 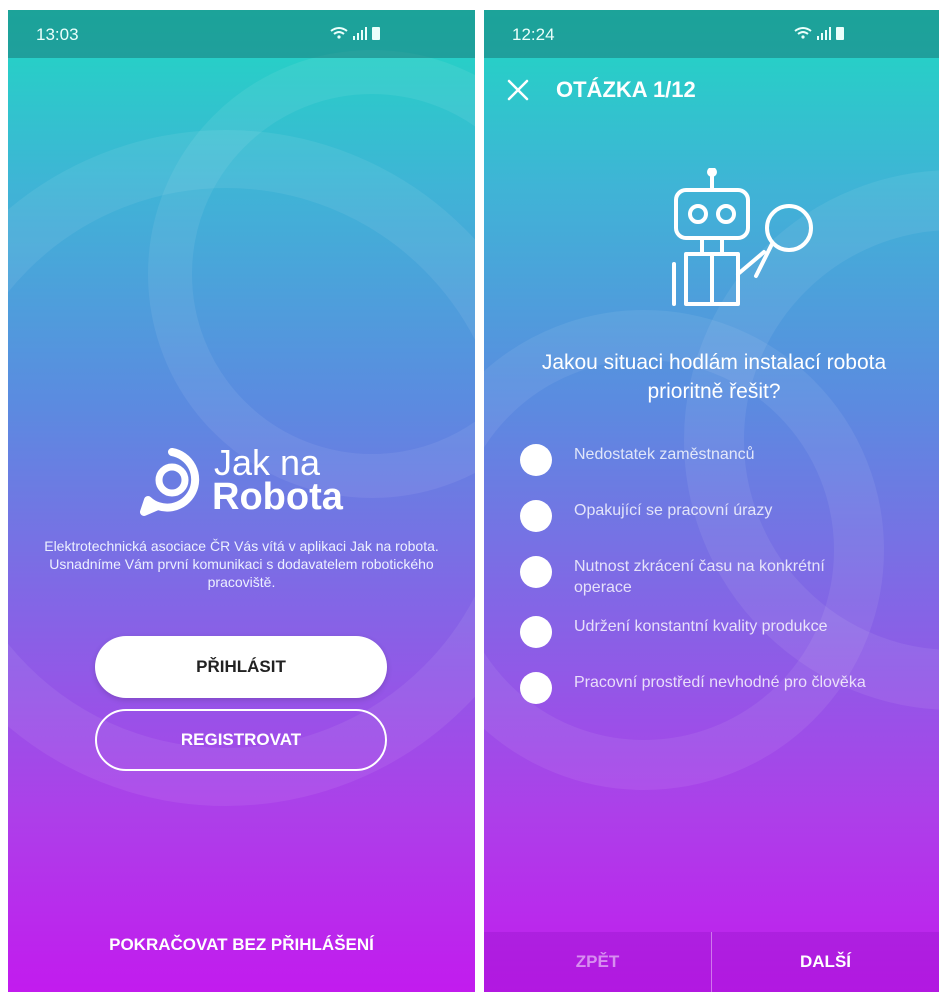 What do you see at coordinates (626, 89) in the screenshot?
I see `question-counter: OTÁZKA 1/12` at bounding box center [626, 89].